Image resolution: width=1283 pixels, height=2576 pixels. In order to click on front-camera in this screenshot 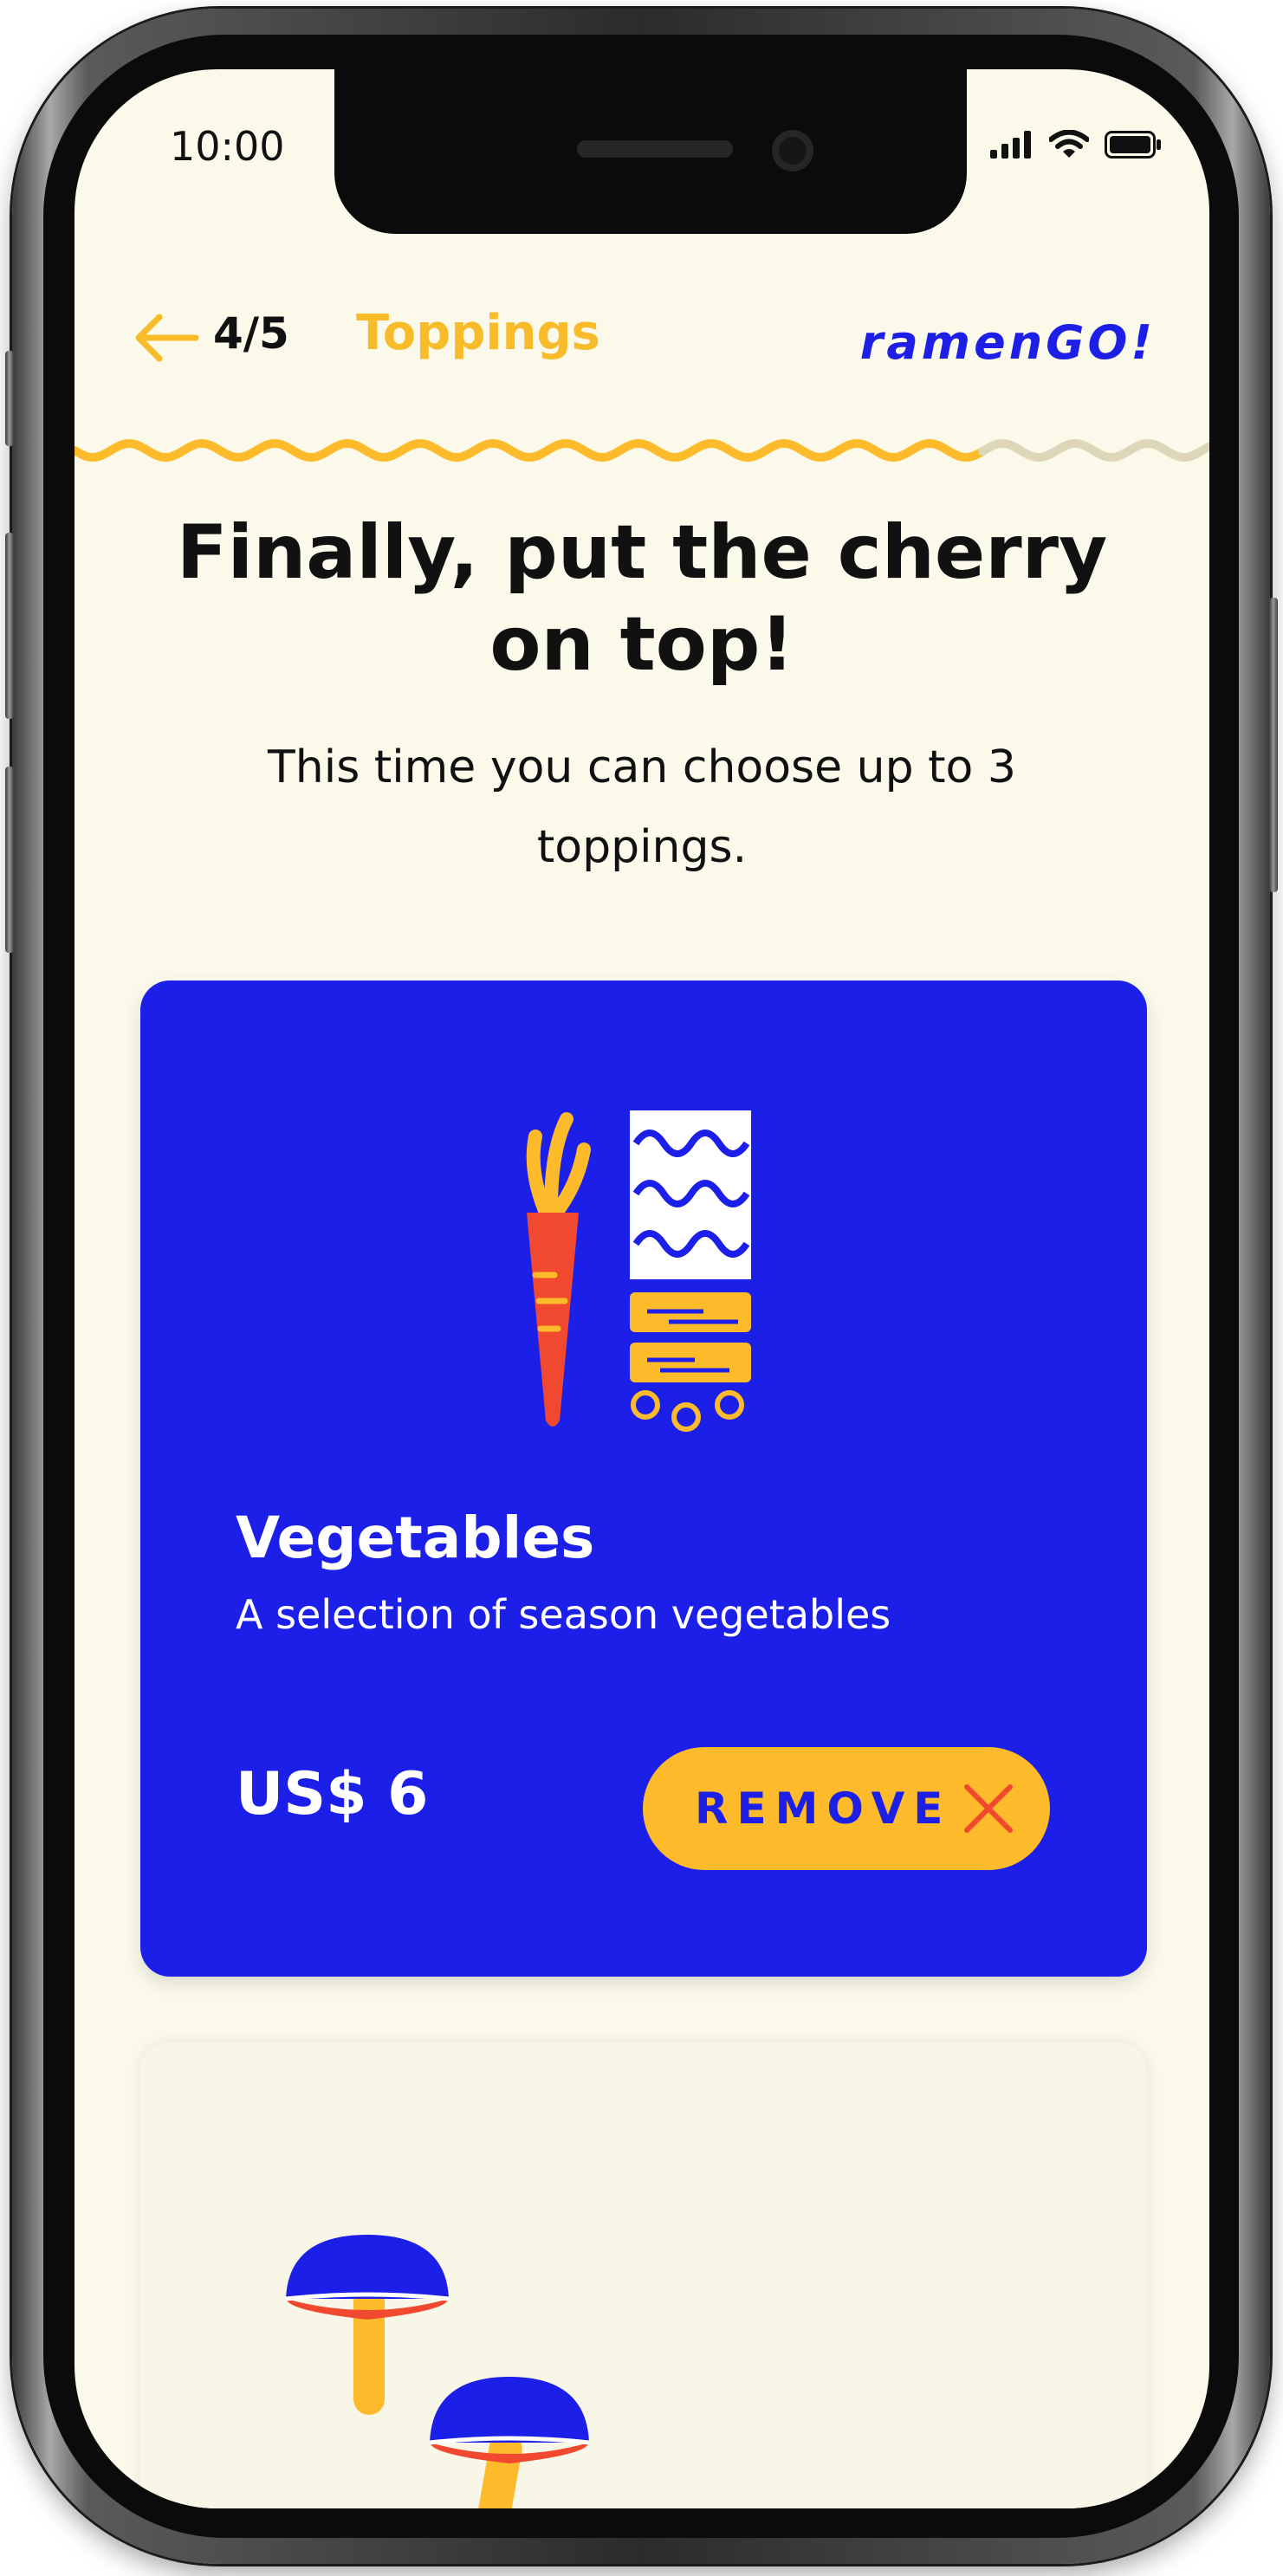, I will do `click(792, 151)`.